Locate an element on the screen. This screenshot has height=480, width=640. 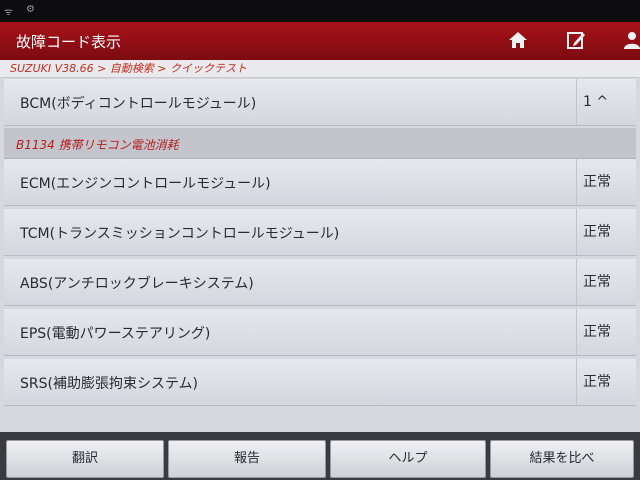
module-label: EPS(電動パワーステアリング) is located at coordinates (115, 334).